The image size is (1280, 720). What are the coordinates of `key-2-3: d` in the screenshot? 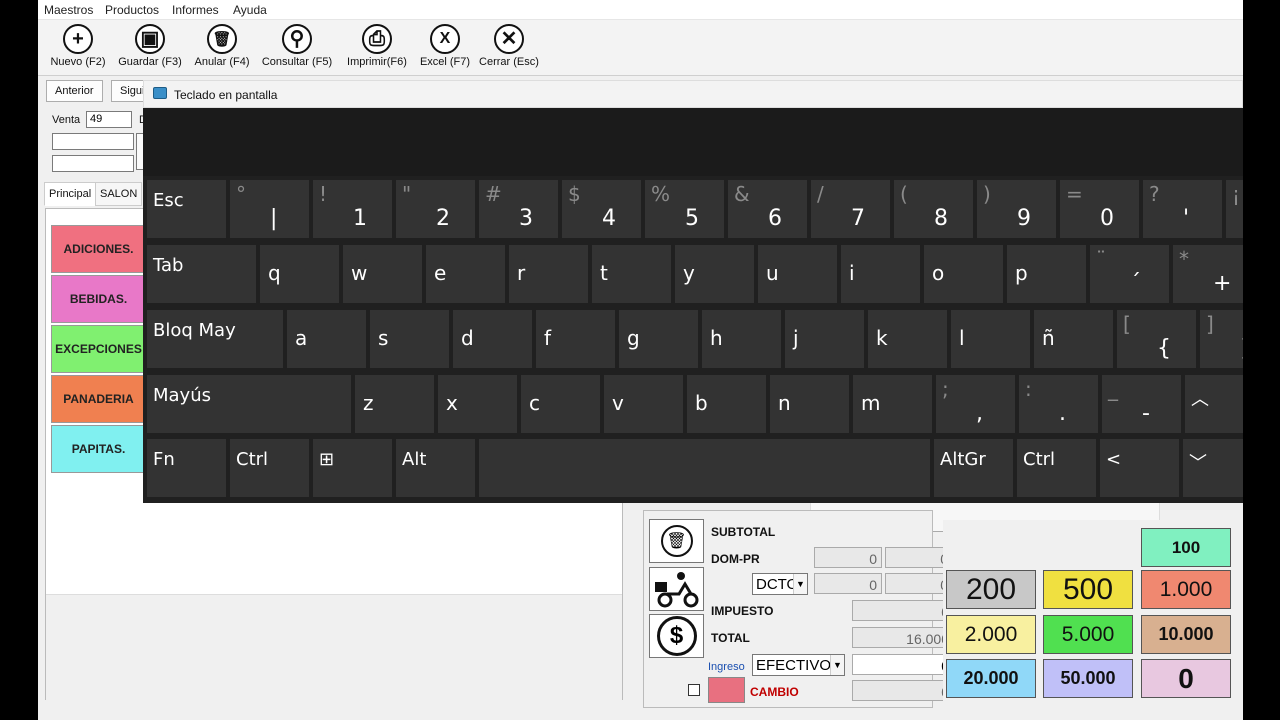 It's located at (492, 339).